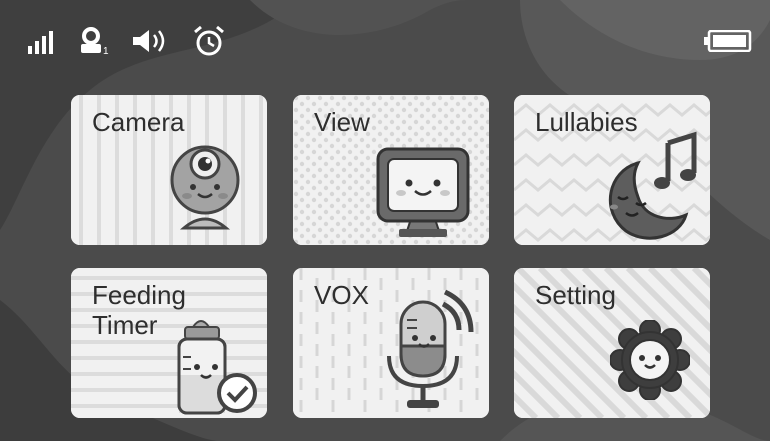 This screenshot has height=441, width=770. I want to click on gear-face-icon, so click(650, 360).